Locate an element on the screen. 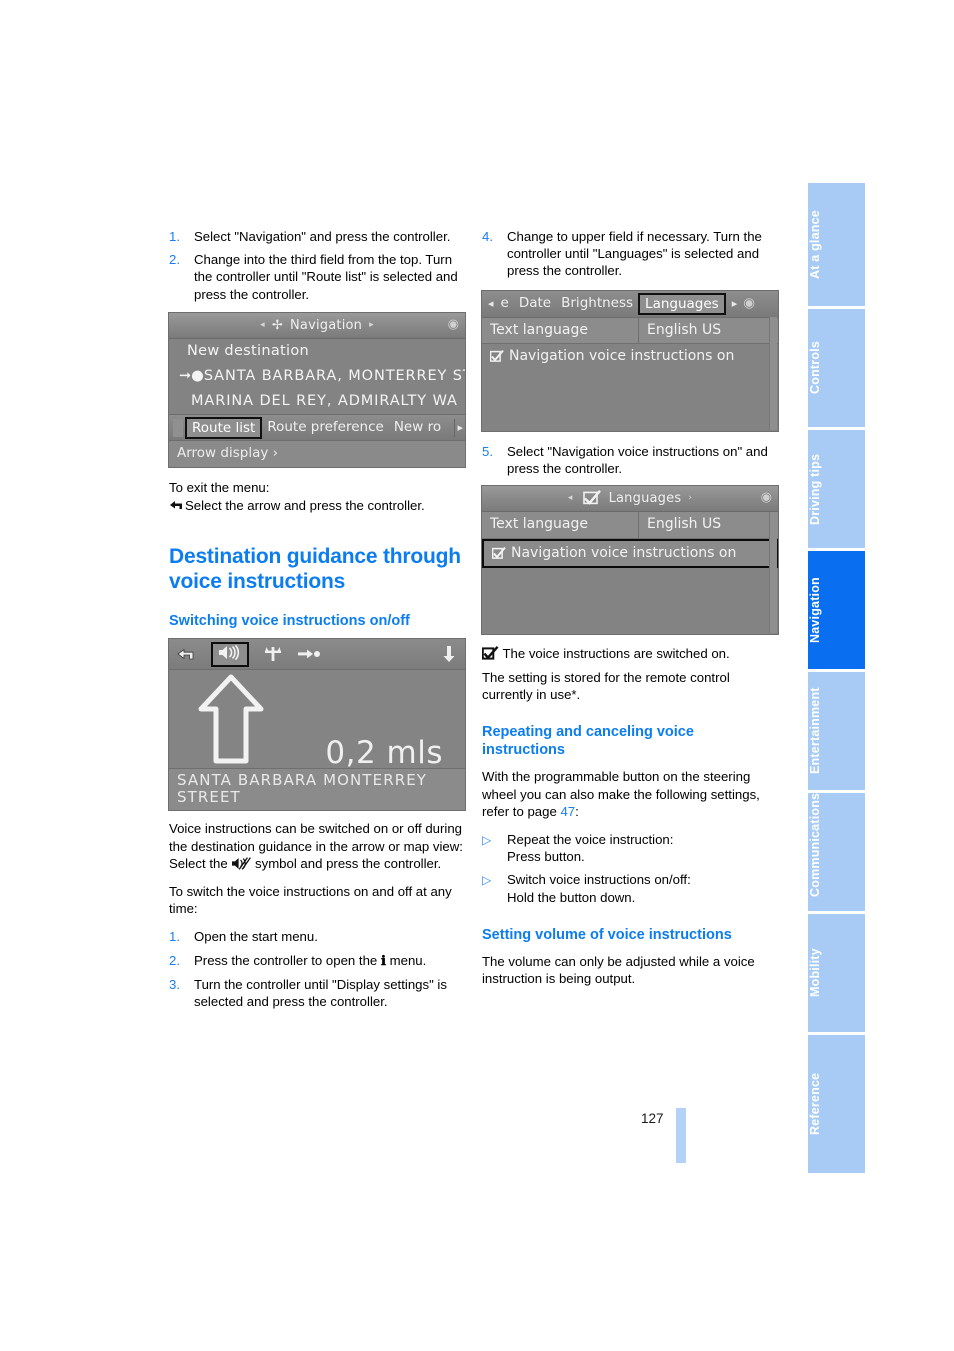 The width and height of the screenshot is (954, 1351). page-reference-link: 47 is located at coordinates (567, 811).